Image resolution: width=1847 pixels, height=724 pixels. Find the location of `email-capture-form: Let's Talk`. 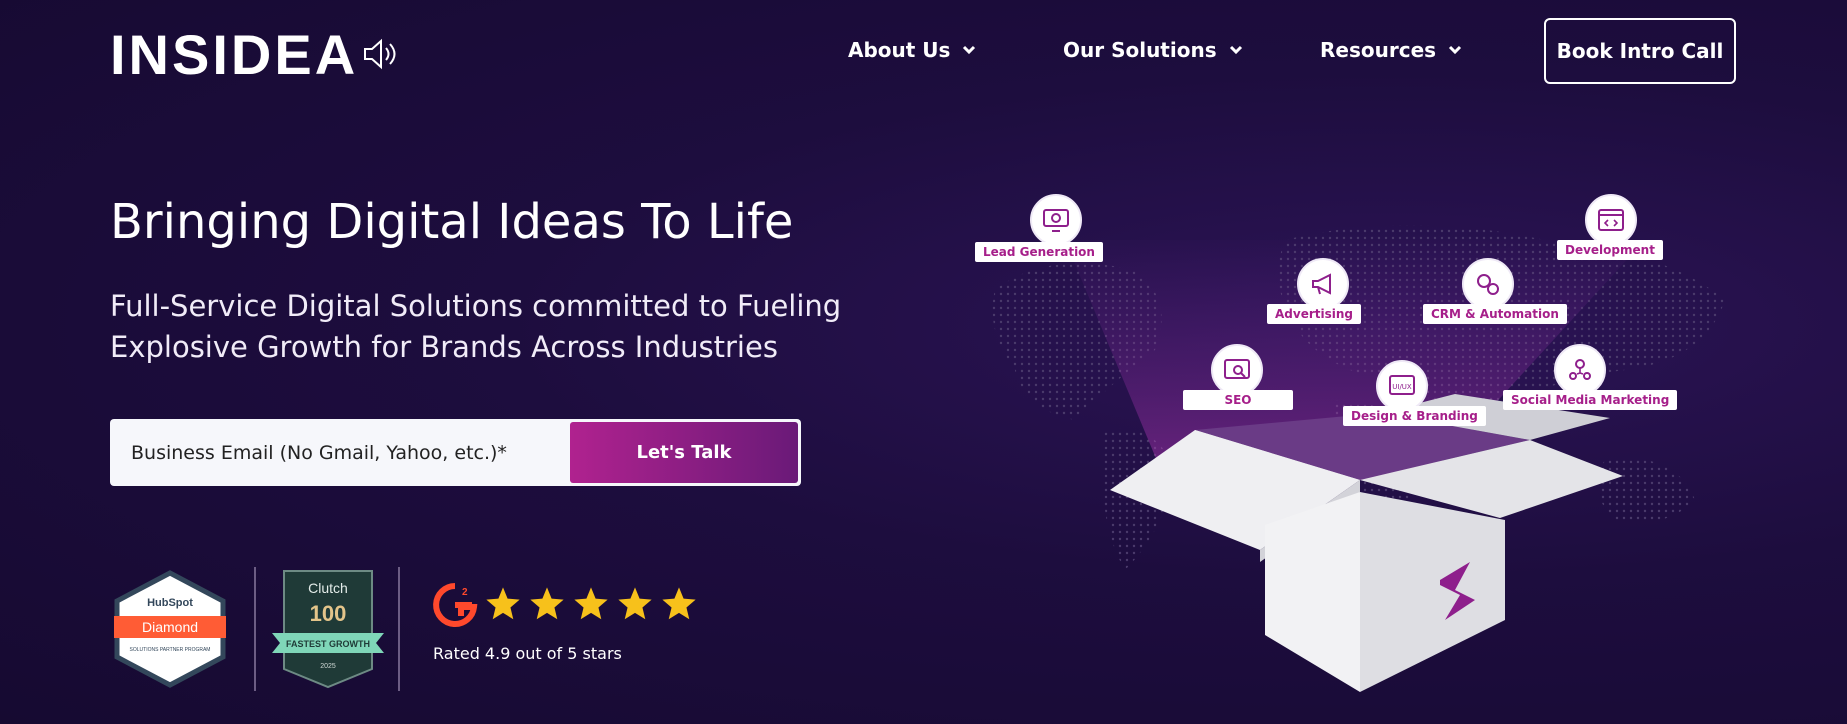

email-capture-form: Let's Talk is located at coordinates (455, 452).